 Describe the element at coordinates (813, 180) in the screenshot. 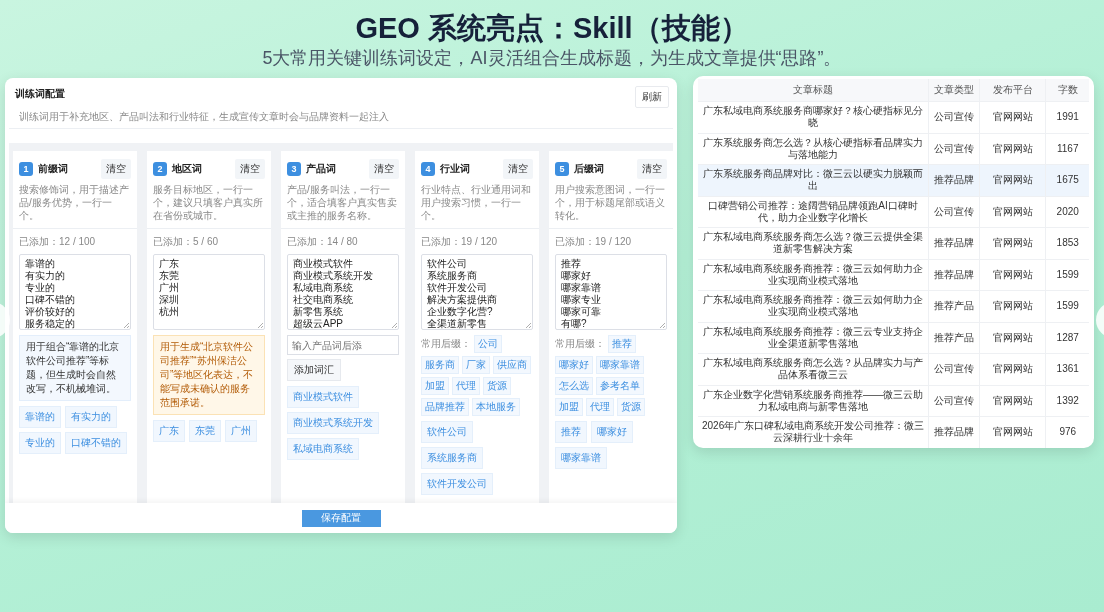

I see `table-cell: 广东系统服务商品牌对比：微三云以硬实力脱颖而出` at that location.